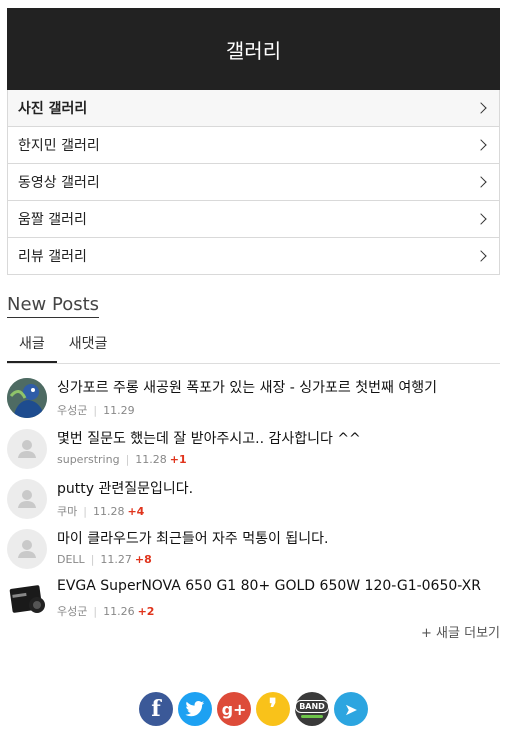 Image resolution: width=507 pixels, height=737 pixels. I want to click on menu-item-video-gallery: 동영상 갤러리, so click(253, 181).